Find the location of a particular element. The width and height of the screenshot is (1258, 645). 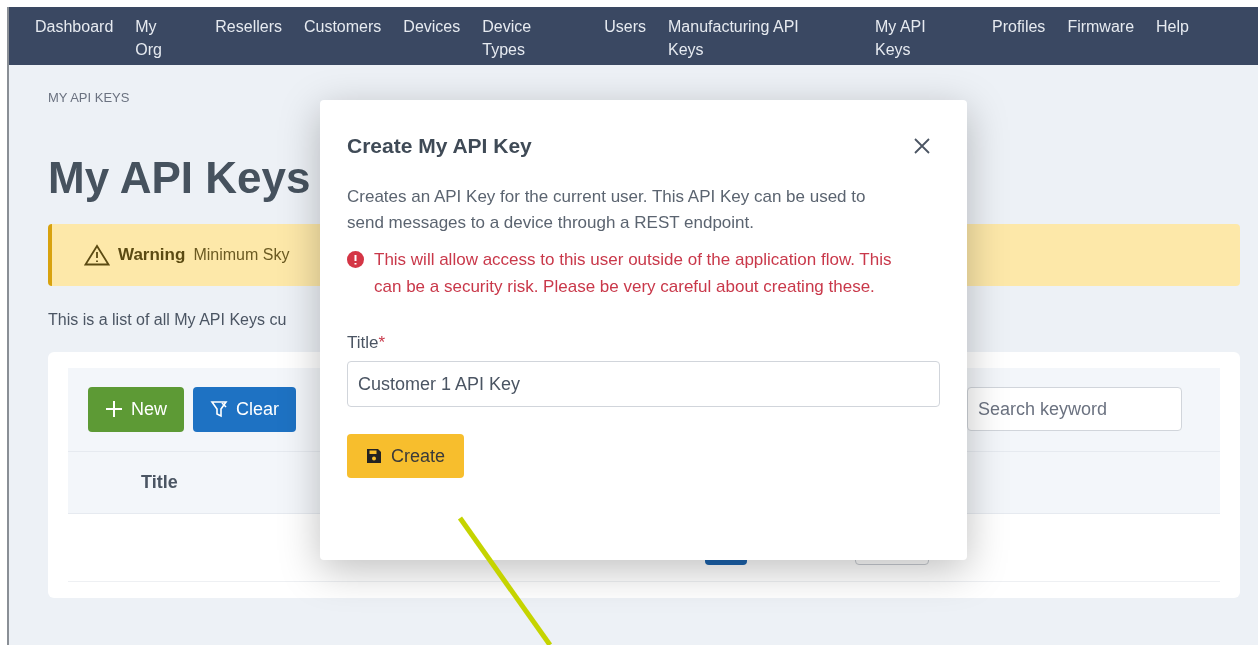

search-field: Search keyword is located at coordinates (1074, 409).